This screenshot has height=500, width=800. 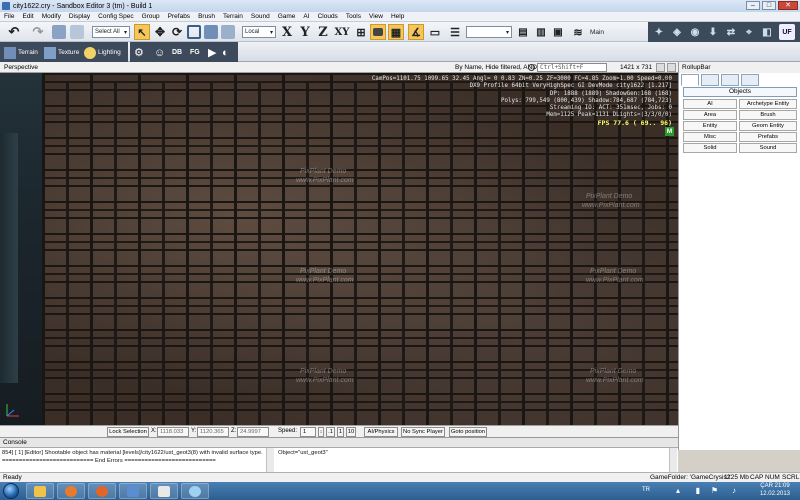 I want to click on filter-label: By Name, Hide filtered, AND, so click(x=496, y=67).